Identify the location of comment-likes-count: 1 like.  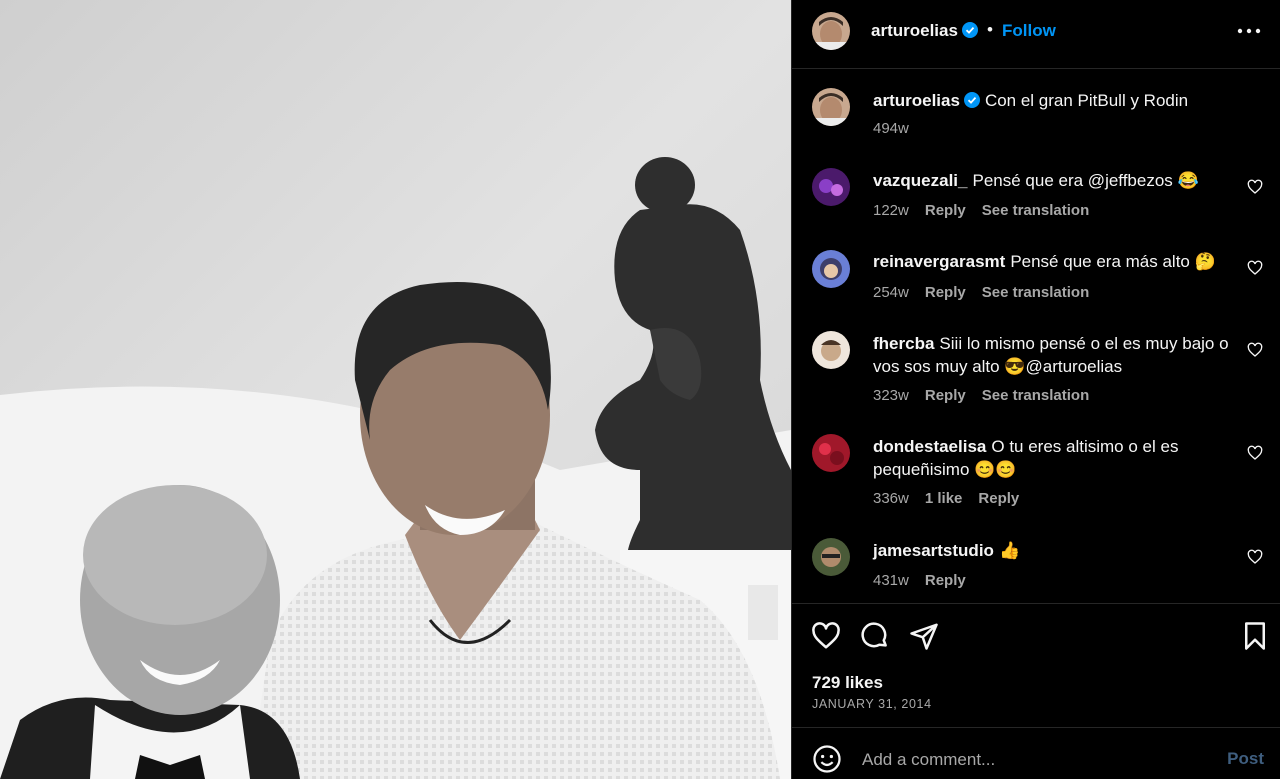
(944, 498).